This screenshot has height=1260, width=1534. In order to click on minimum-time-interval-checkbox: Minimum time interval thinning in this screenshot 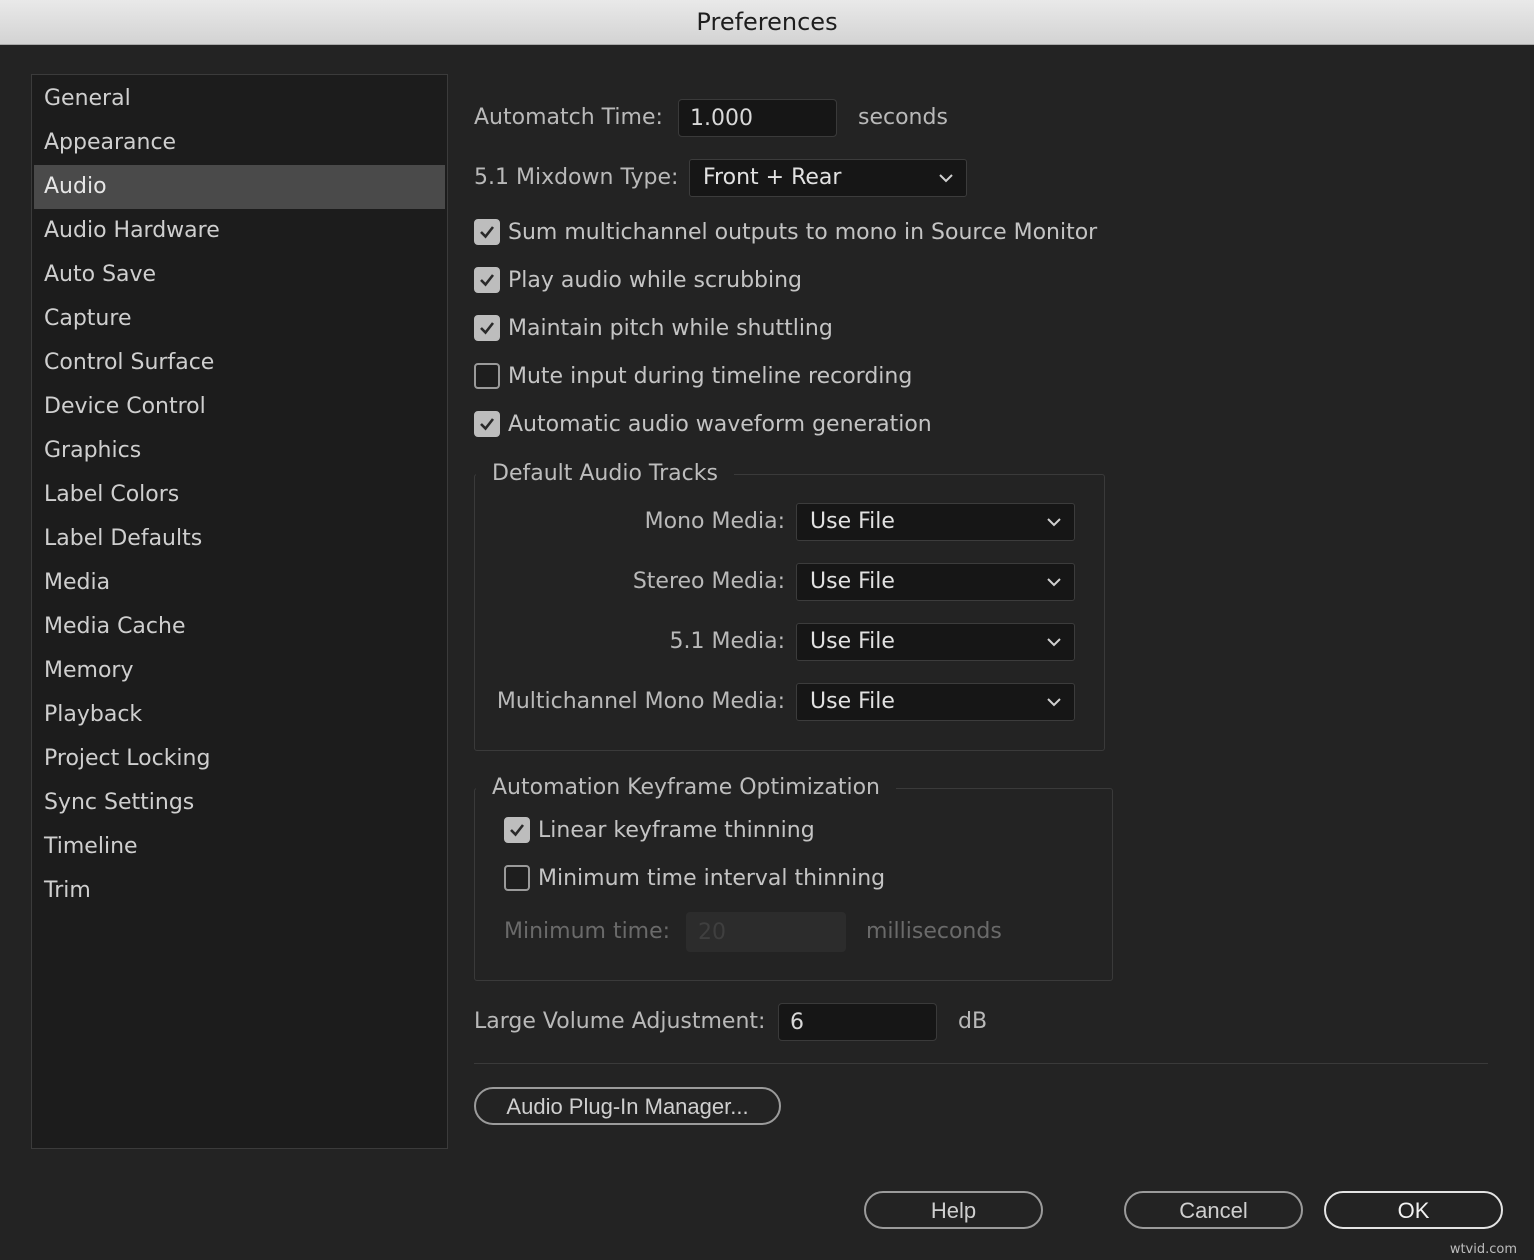, I will do `click(694, 878)`.